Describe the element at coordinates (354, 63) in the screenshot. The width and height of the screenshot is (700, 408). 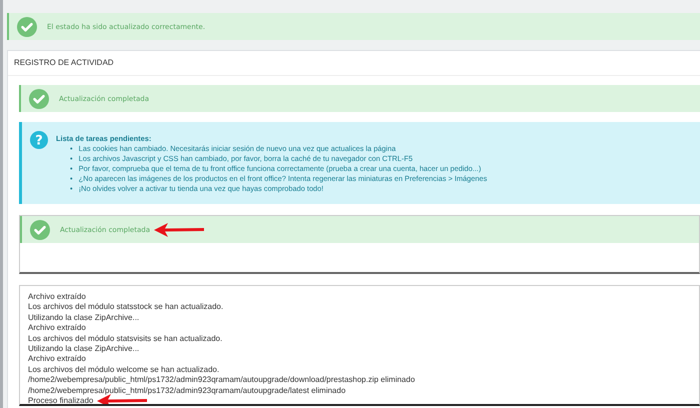
I see `panel-title: REGISTRO DE ACTIVIDAD` at that location.